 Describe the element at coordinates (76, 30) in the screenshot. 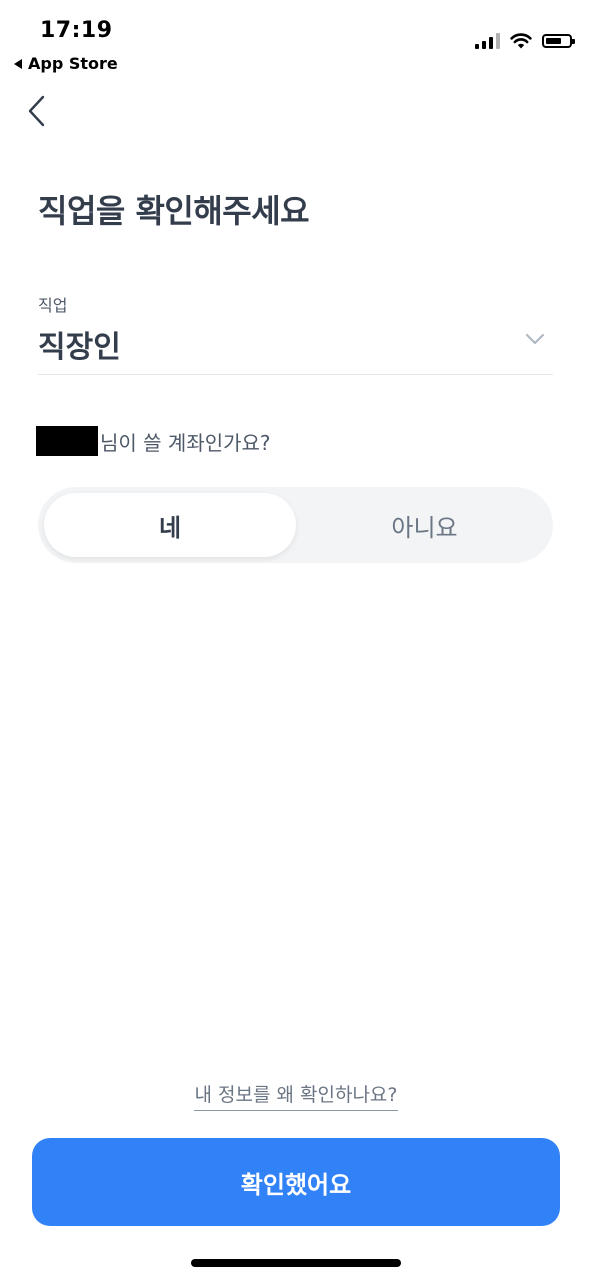

I see `status-time: 17:19` at that location.